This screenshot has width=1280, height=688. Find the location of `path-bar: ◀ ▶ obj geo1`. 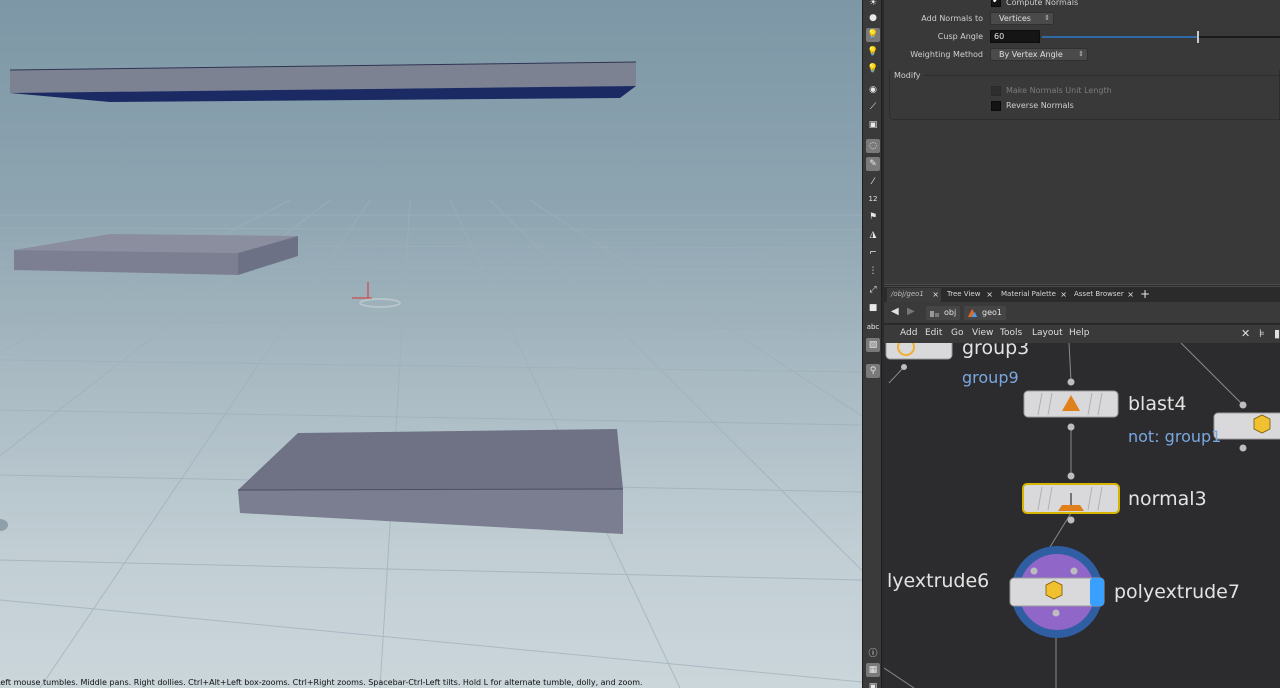

path-bar: ◀ ▶ obj geo1 is located at coordinates (1082, 313).